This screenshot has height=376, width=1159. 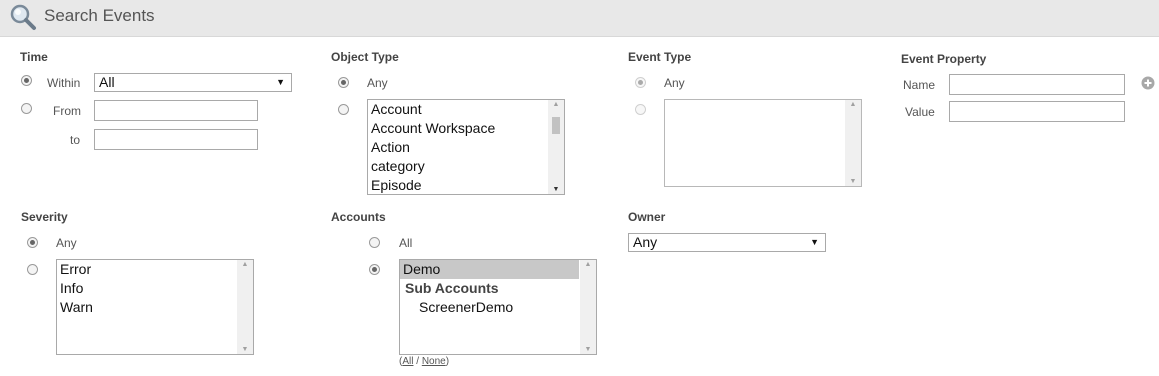 What do you see at coordinates (358, 217) in the screenshot?
I see `accounts-section-label: Accounts` at bounding box center [358, 217].